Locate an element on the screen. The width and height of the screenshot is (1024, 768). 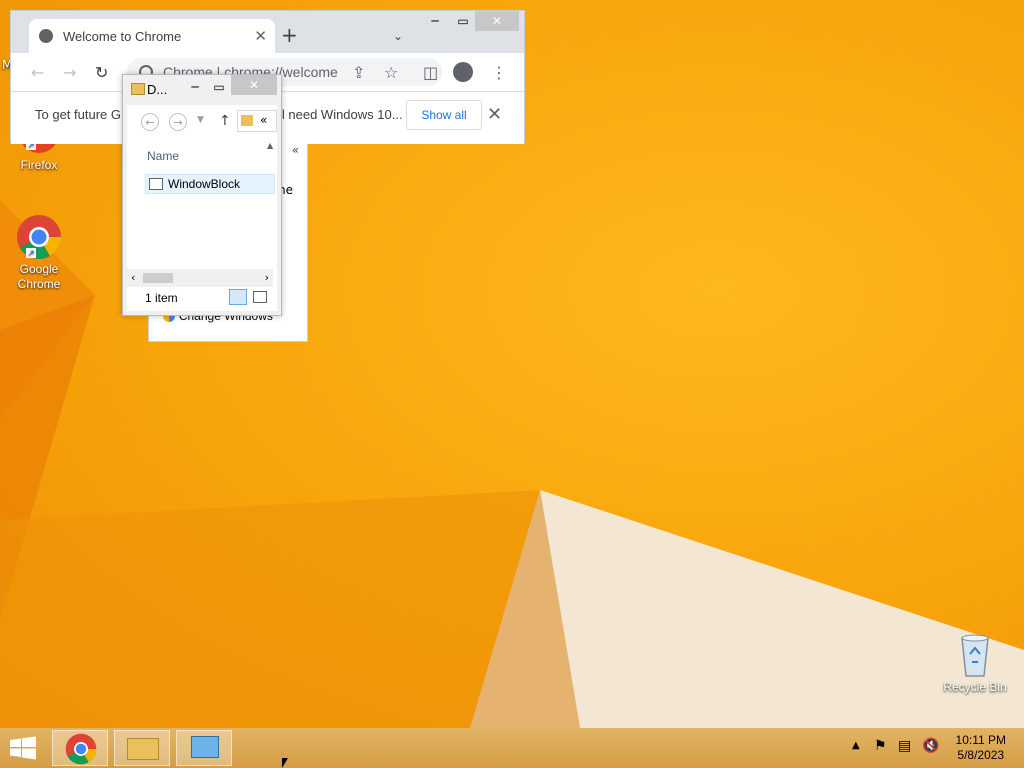
close-button: ✕ is located at coordinates (497, 21).